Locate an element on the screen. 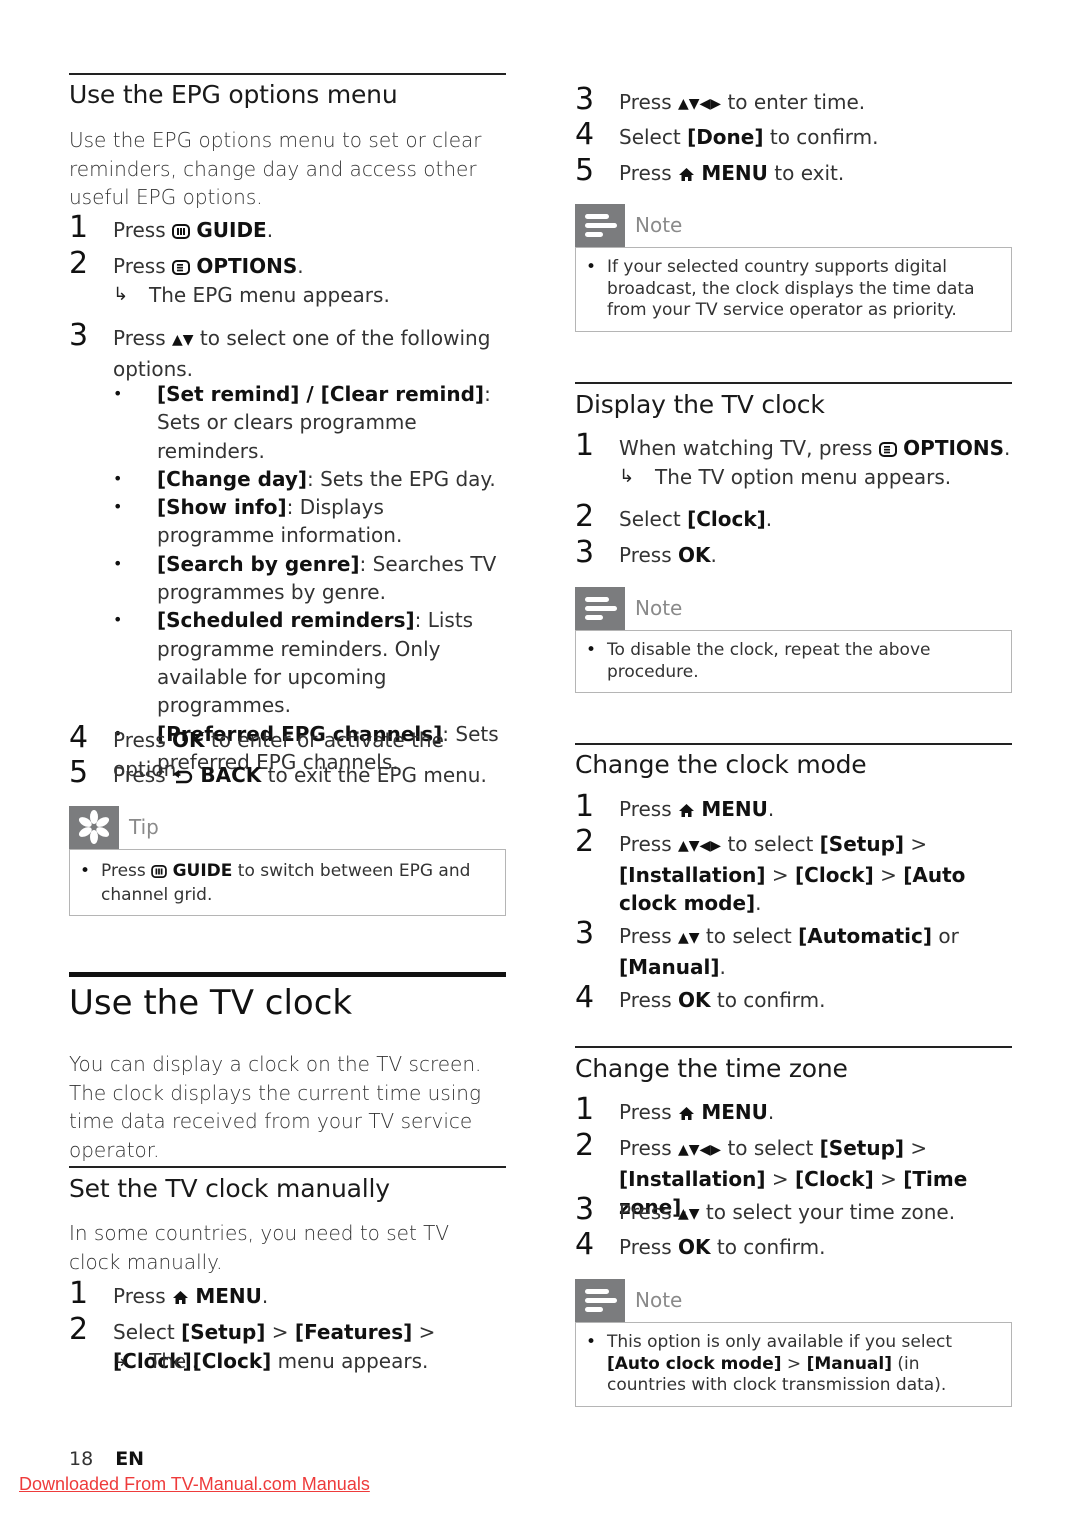 The width and height of the screenshot is (1080, 1527). option-item: • [Change day]: Sets the EPG day. is located at coordinates (304, 478).